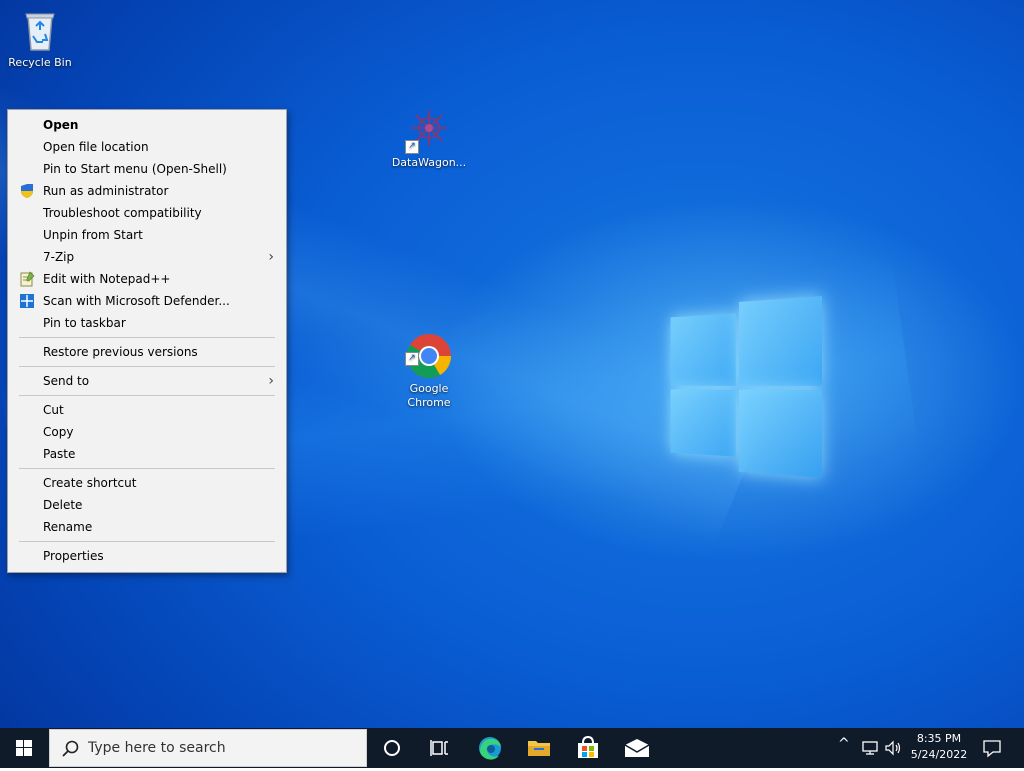 The image size is (1024, 771). I want to click on task-view-button, so click(440, 748).